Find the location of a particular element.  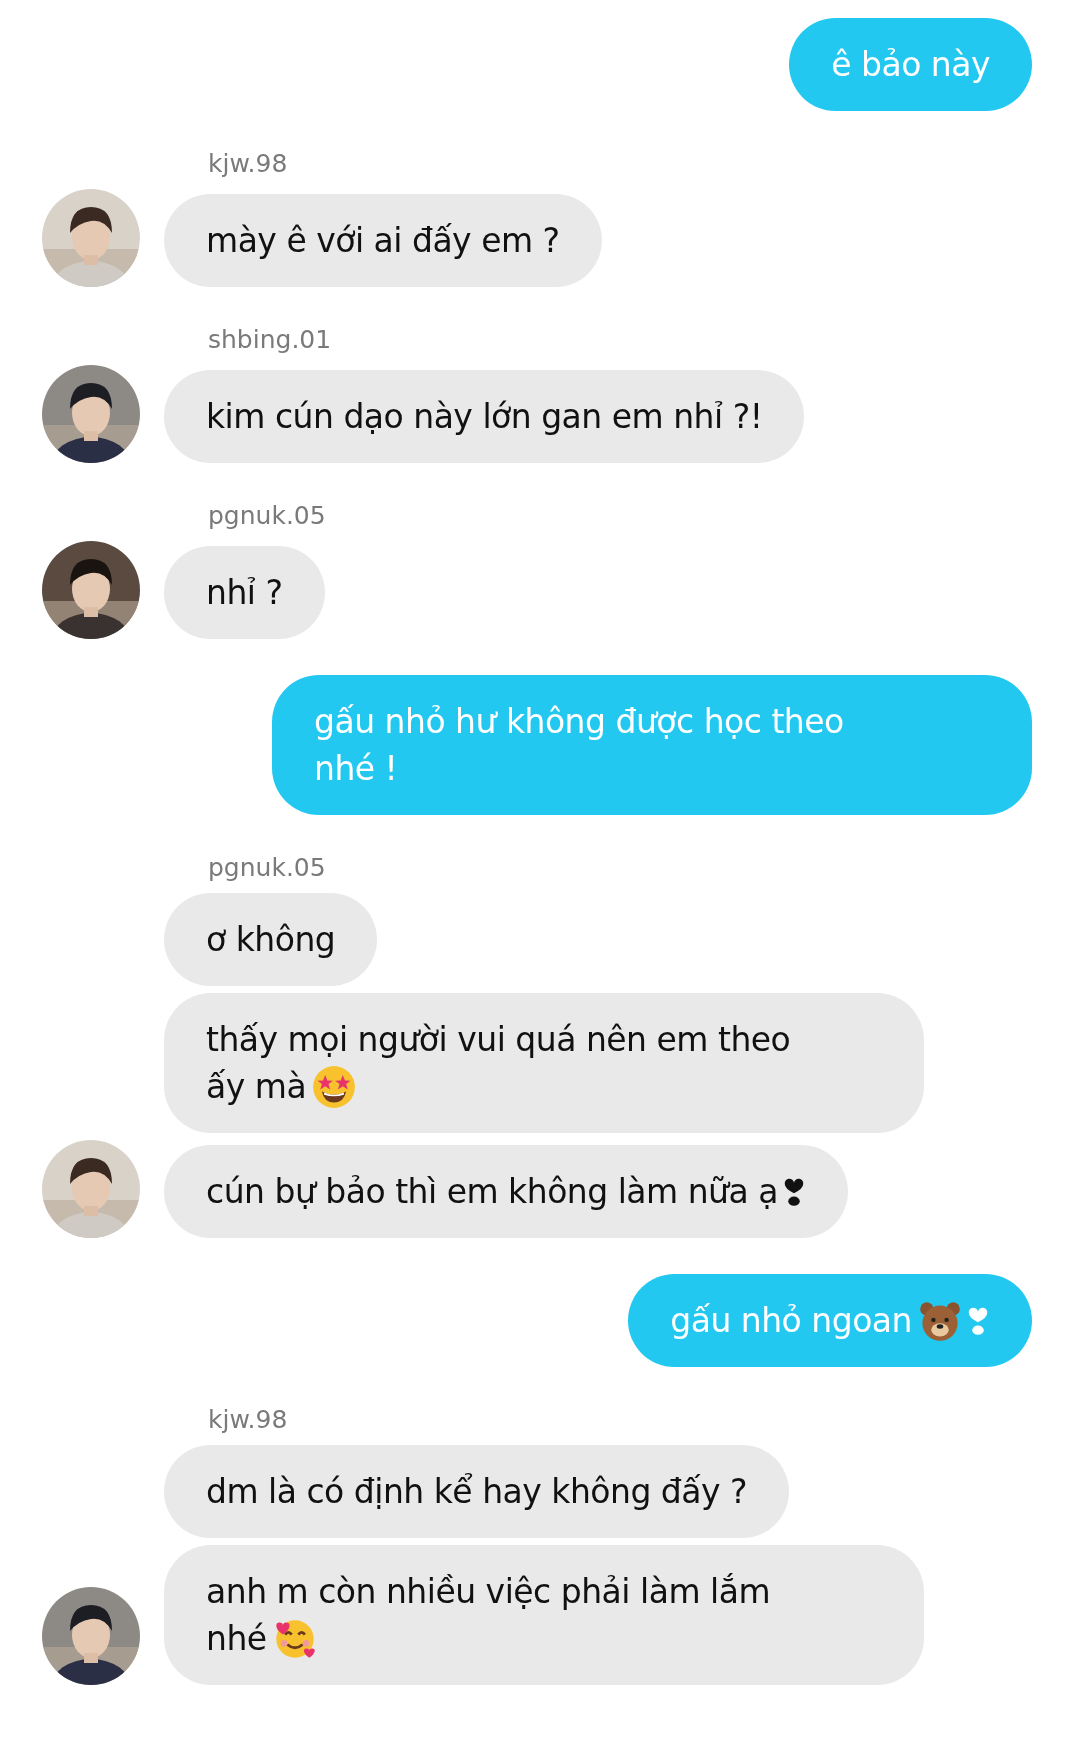

message-text: ấy mà is located at coordinates (256, 1087).